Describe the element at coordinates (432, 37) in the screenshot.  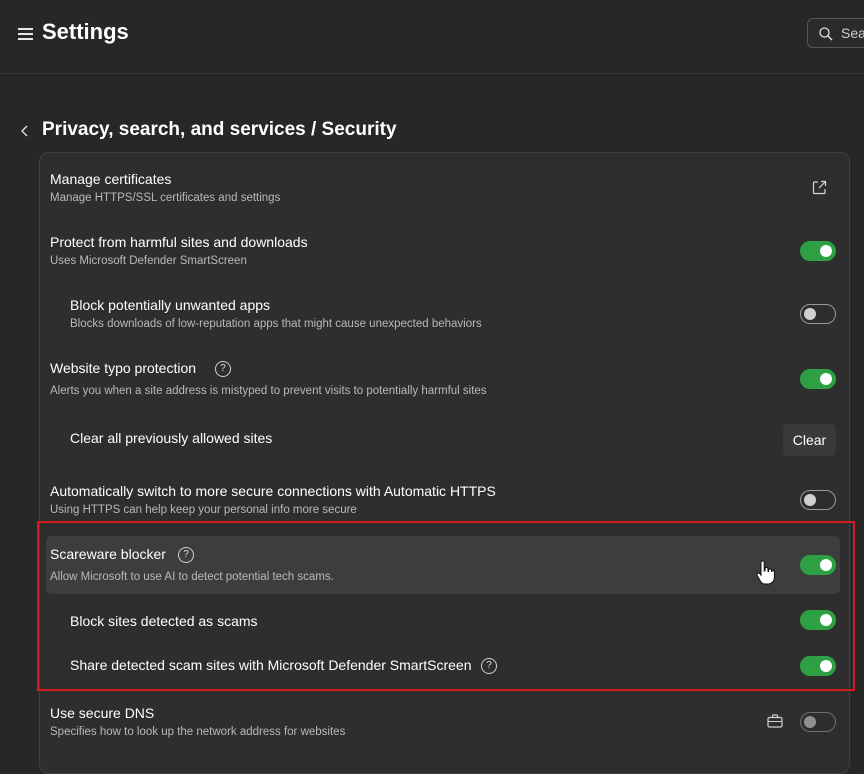
I see `top-bar: Settings` at that location.